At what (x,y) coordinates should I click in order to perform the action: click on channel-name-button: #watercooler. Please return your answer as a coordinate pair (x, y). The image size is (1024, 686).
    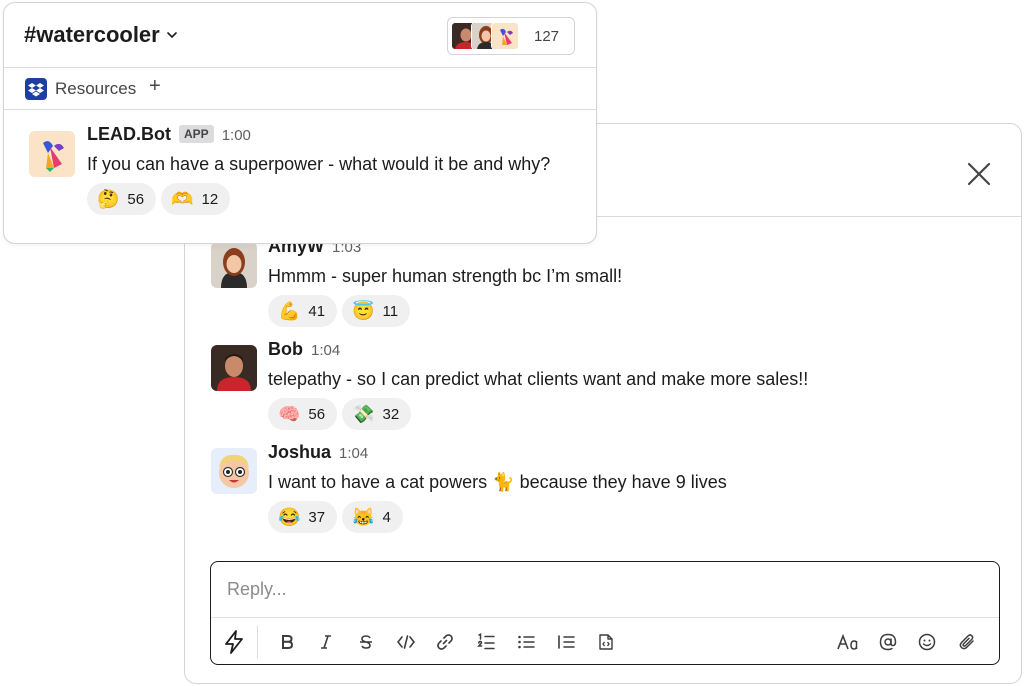
    Looking at the image, I should click on (101, 35).